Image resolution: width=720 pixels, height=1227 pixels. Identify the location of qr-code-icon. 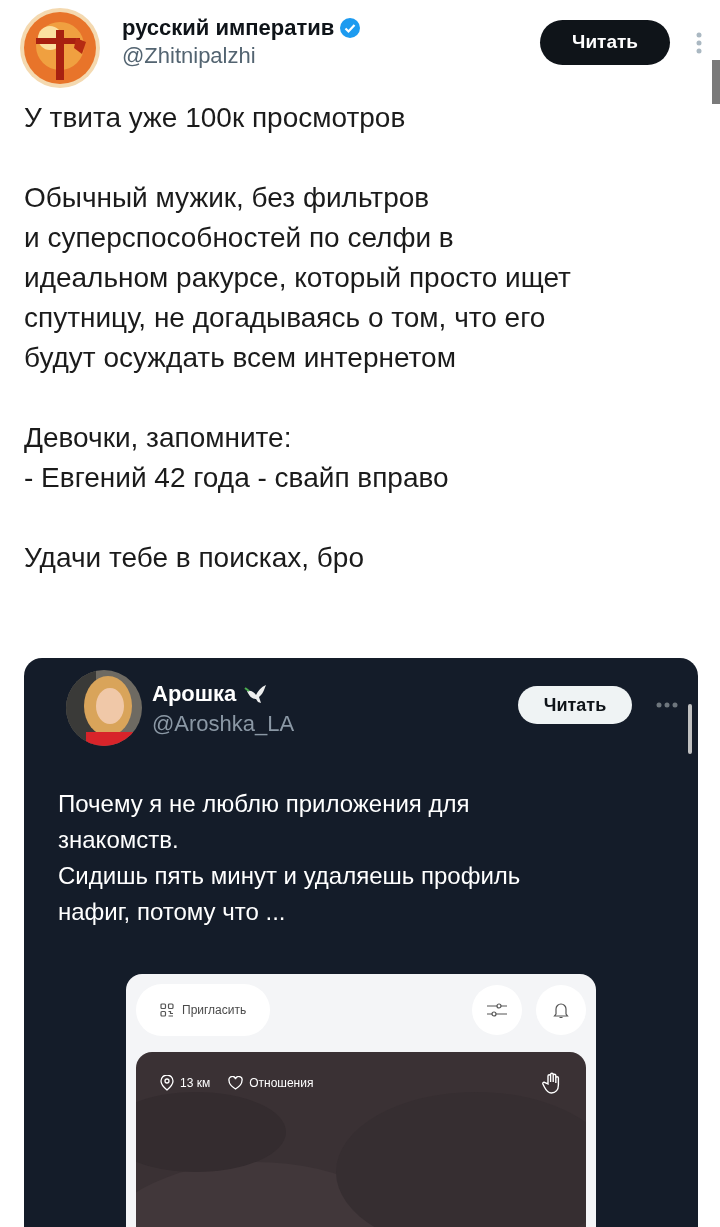
(167, 1010).